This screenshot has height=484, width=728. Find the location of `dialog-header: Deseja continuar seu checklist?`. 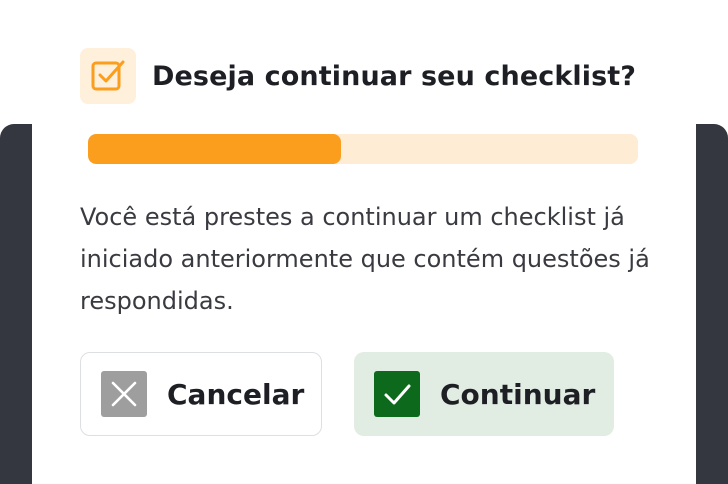

dialog-header: Deseja continuar seu checklist? is located at coordinates (358, 76).